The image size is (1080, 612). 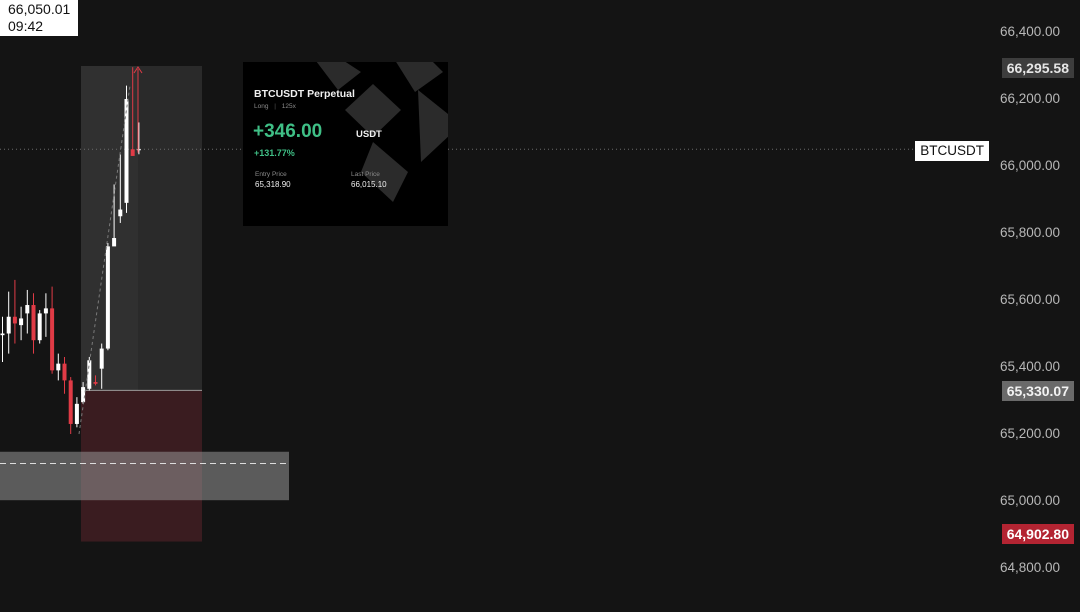 I want to click on liquidity-band, so click(x=144, y=476).